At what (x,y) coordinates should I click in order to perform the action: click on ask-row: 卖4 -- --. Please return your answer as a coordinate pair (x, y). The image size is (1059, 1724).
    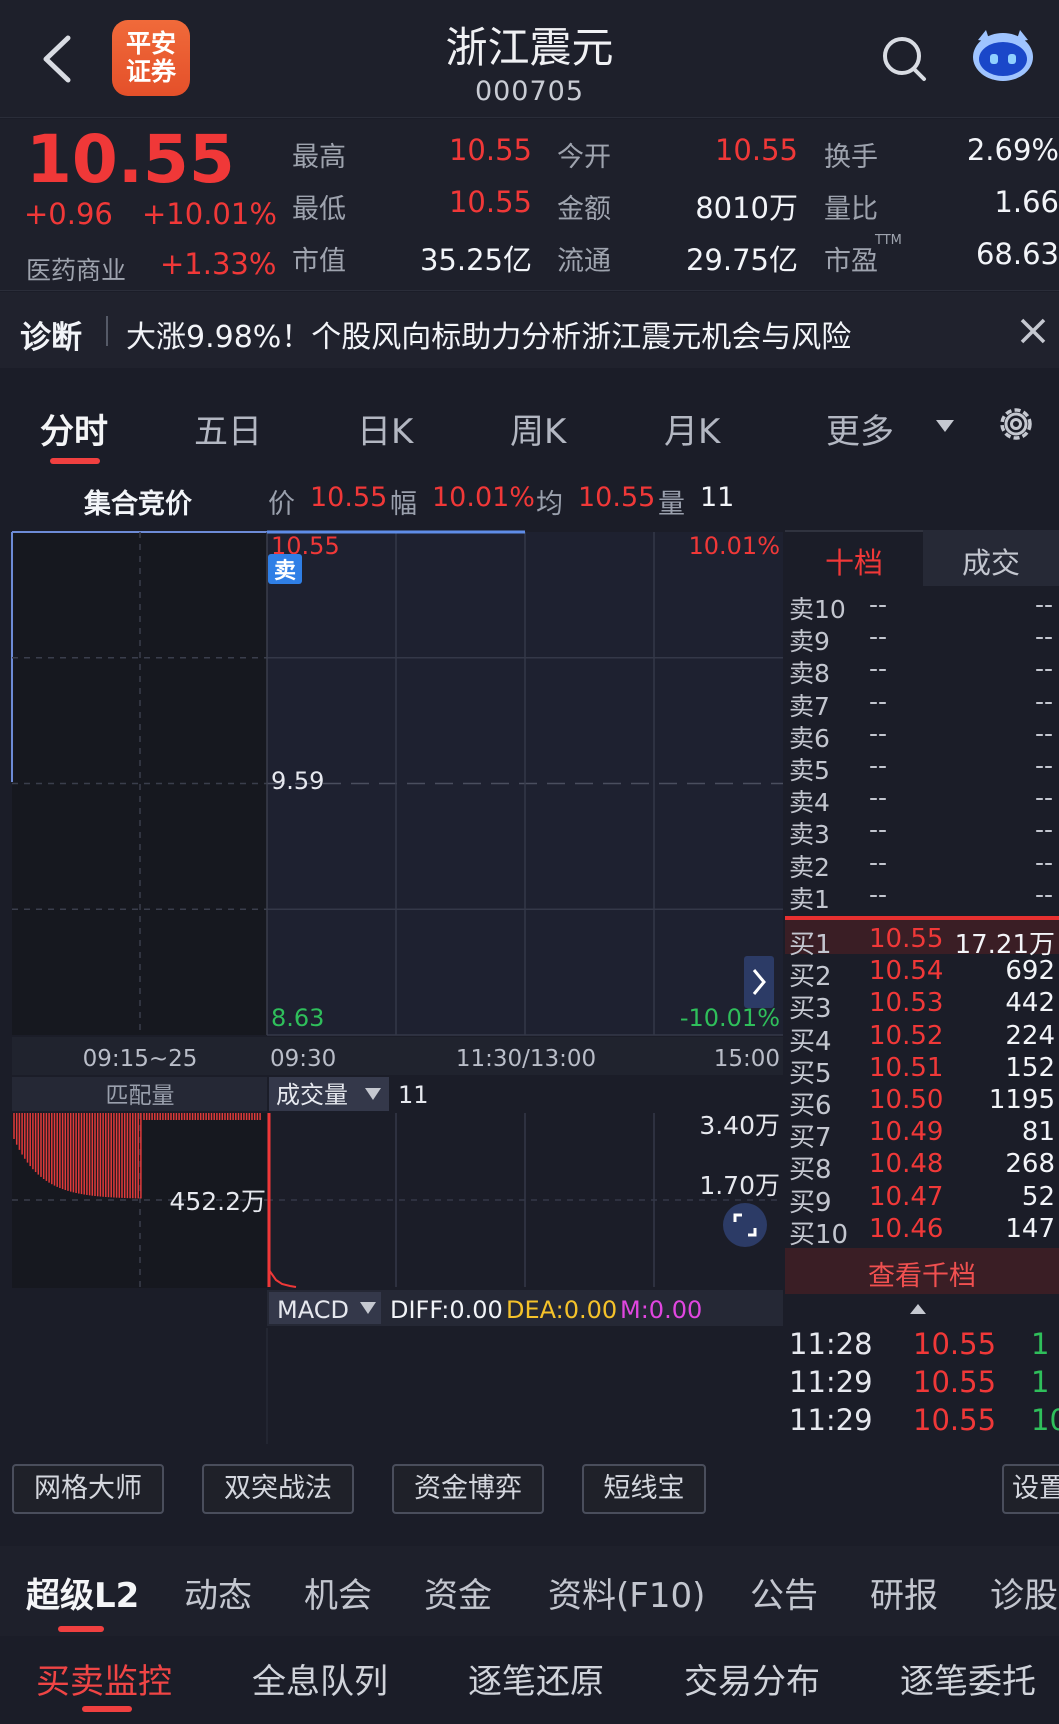
    Looking at the image, I should click on (922, 800).